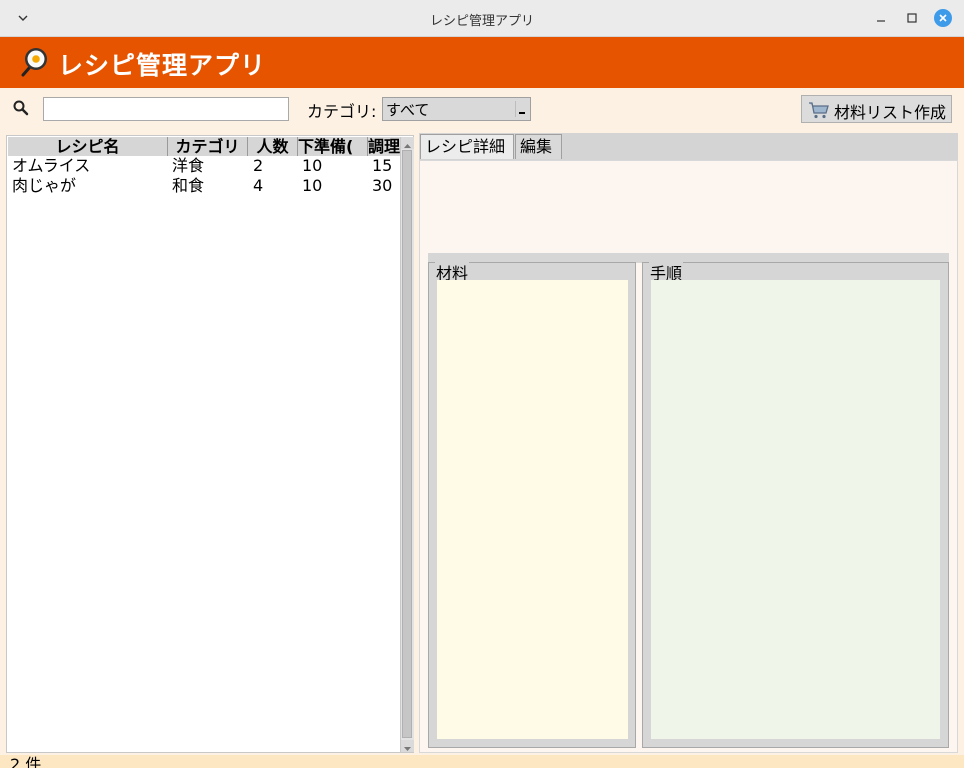 The width and height of the screenshot is (964, 768). I want to click on column-header-prep-time: 下準備(, so click(333, 146).